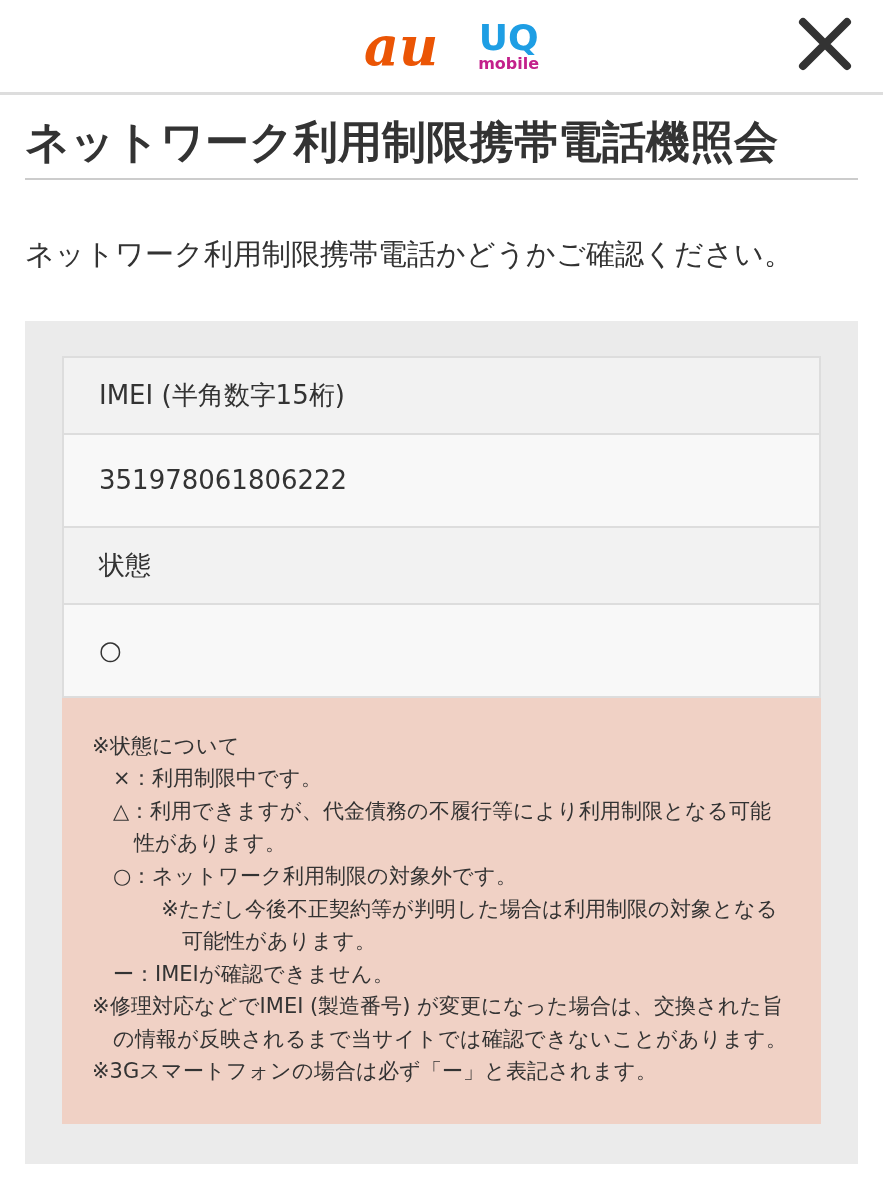 Image resolution: width=883 pixels, height=1200 pixels. Describe the element at coordinates (825, 44) in the screenshot. I see `close-icon` at that location.